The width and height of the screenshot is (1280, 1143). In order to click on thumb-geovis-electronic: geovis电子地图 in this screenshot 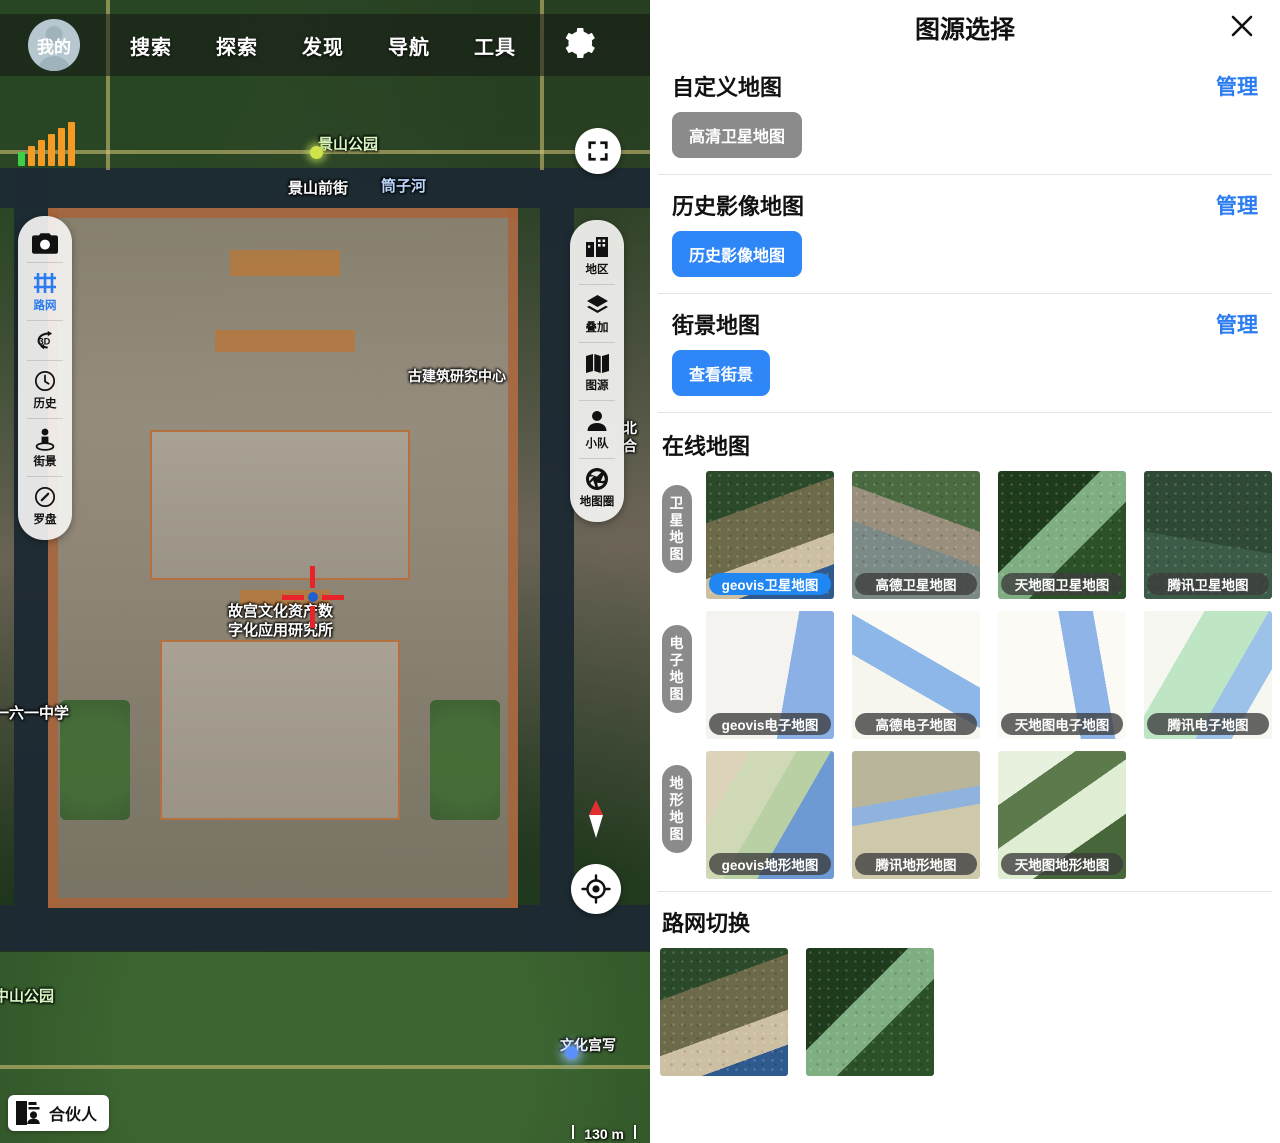, I will do `click(770, 675)`.